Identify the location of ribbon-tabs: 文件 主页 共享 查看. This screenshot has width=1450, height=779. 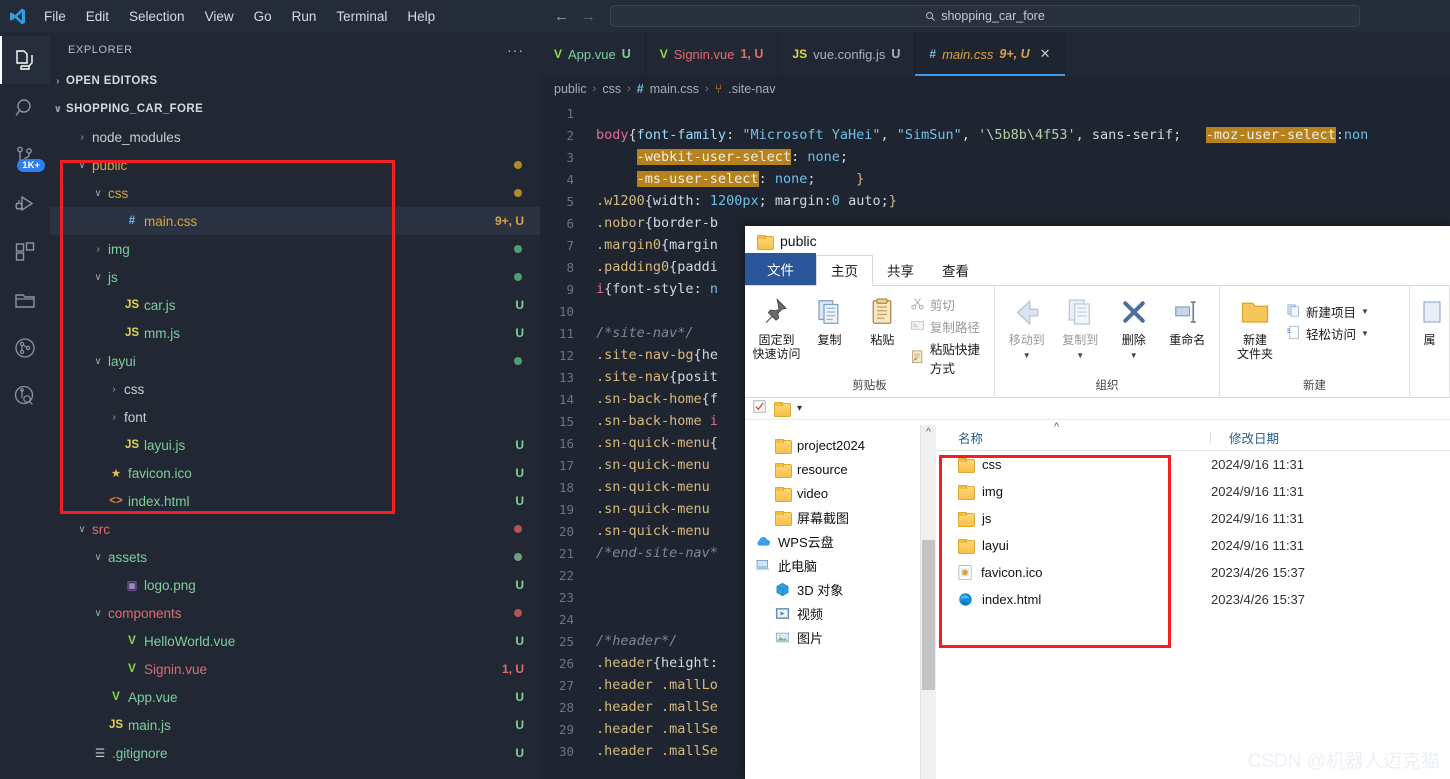
(1097, 269).